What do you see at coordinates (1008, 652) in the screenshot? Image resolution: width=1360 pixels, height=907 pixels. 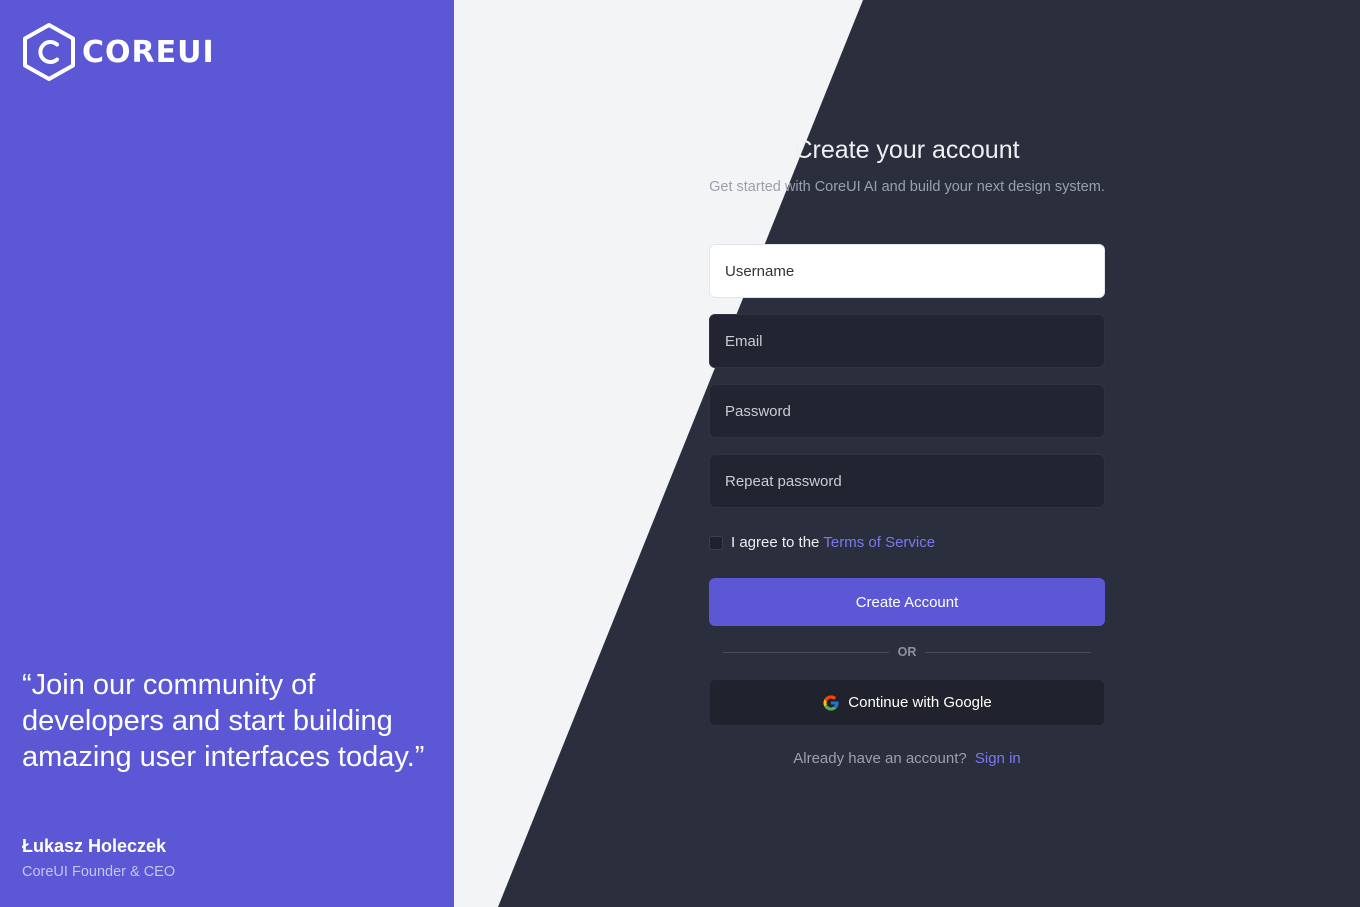 I see `divider-line-right` at bounding box center [1008, 652].